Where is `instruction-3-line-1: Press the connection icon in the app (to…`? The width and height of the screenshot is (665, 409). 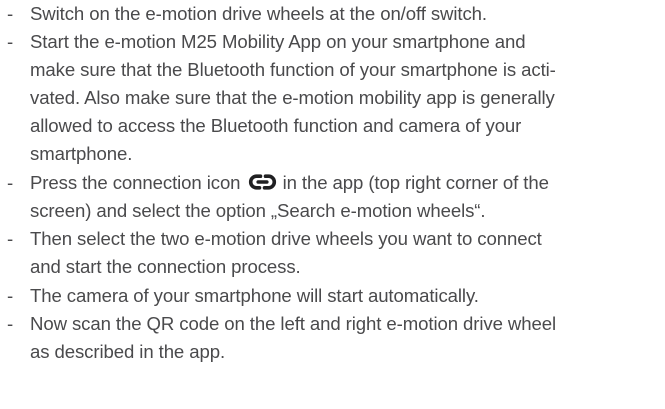
instruction-3-line-1: Press the connection icon in the app (to… is located at coordinates (289, 183).